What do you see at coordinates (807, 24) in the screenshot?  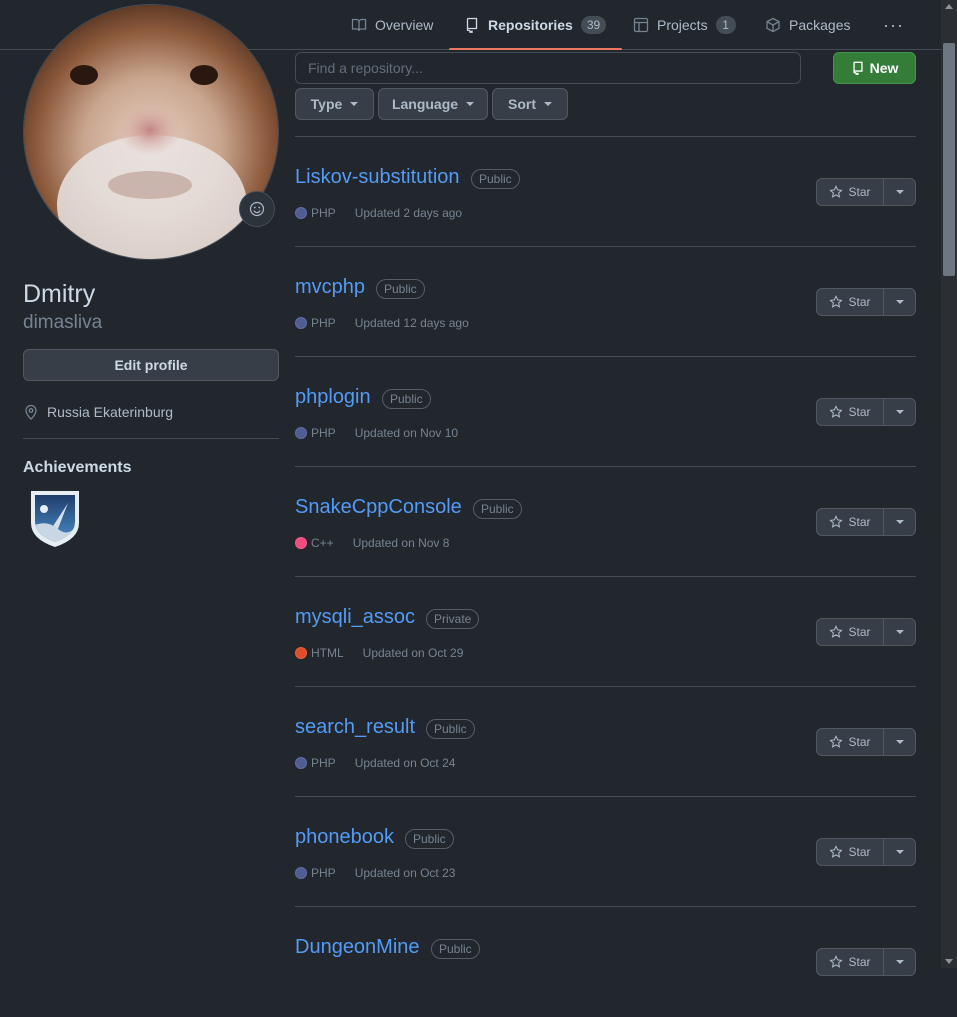 I see `tab-packages: Packages` at bounding box center [807, 24].